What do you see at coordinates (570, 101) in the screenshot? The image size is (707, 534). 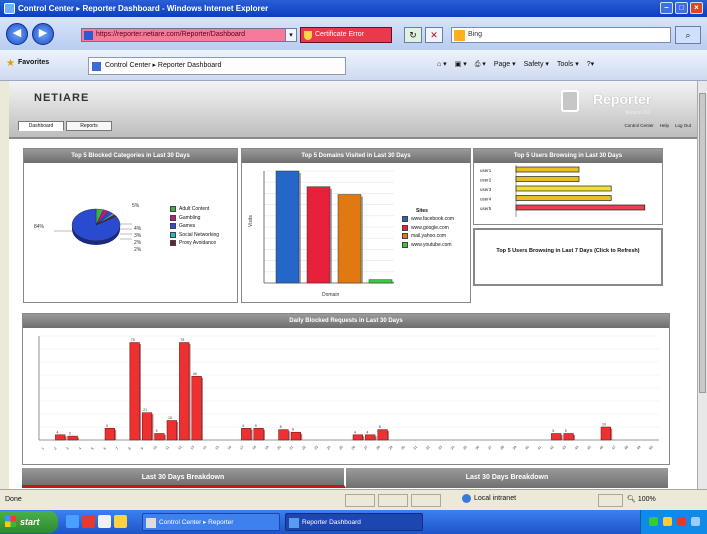 I see `reporter-icon` at bounding box center [570, 101].